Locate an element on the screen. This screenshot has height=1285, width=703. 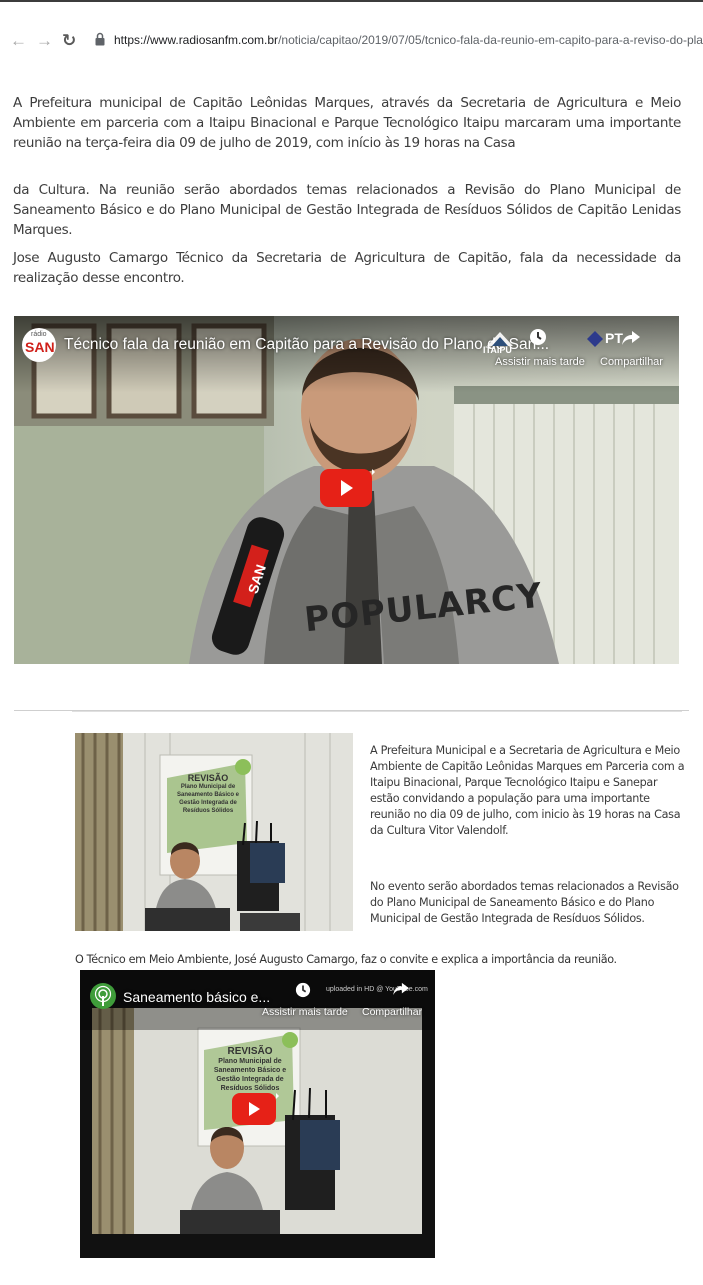
forward-arrow-icon: → is located at coordinates (44, 41).